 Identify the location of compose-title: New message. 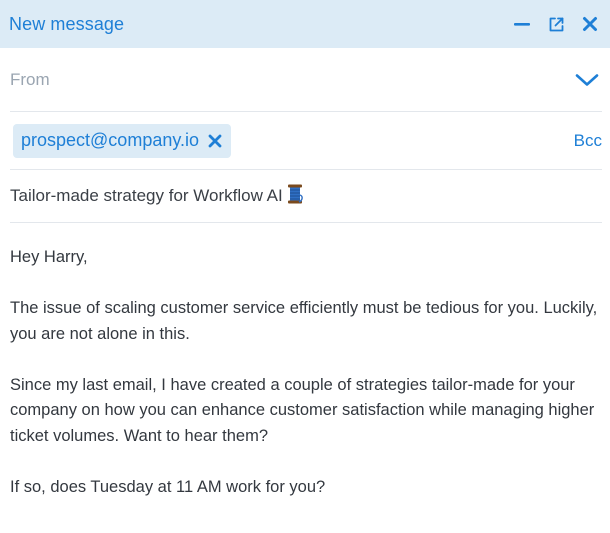
(67, 23).